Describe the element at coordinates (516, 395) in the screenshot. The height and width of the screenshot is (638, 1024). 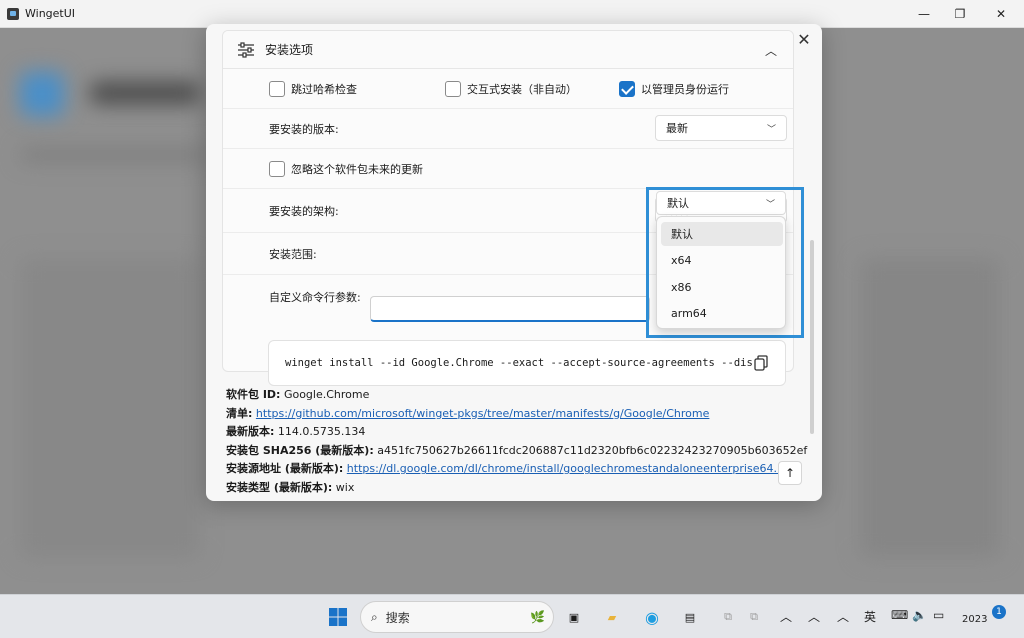
I see `package-id-line: 软件包 ID: Google.Chrome` at that location.